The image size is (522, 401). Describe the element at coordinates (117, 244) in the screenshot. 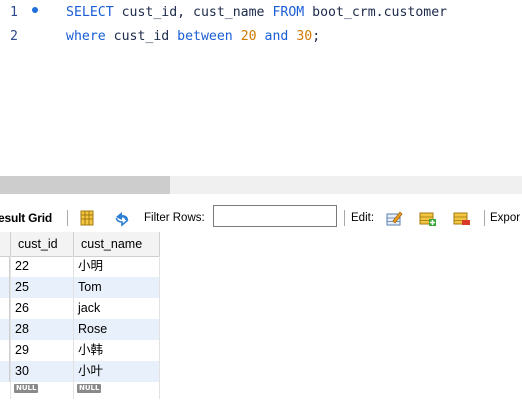

I see `column-header-cust-name: cust_name` at that location.